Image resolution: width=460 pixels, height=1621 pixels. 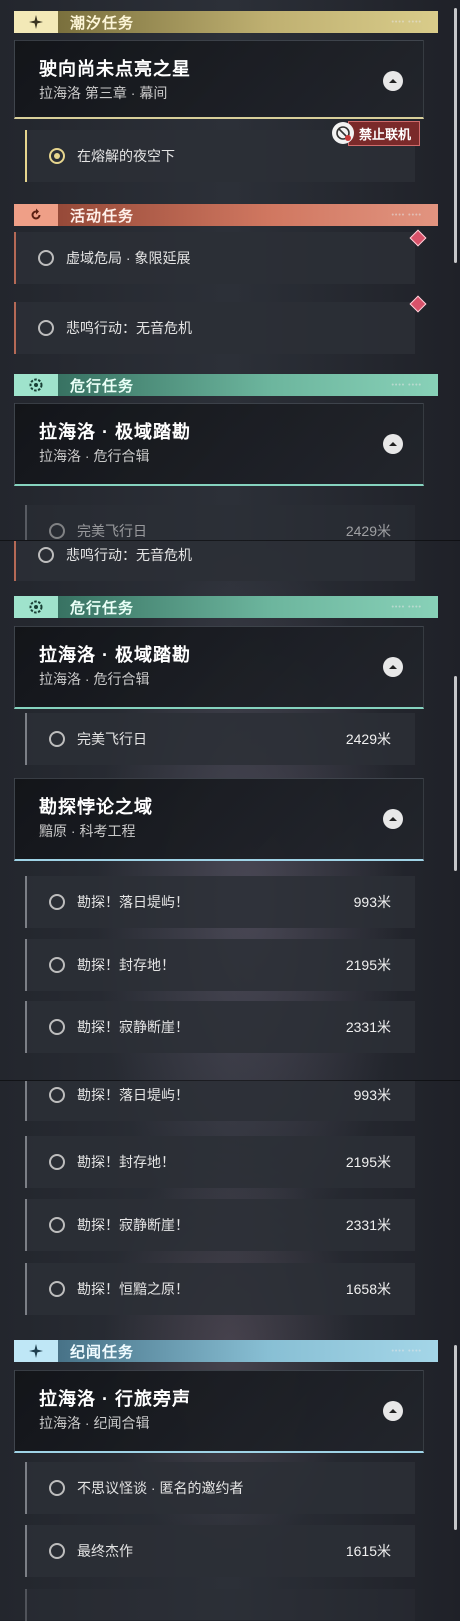 I want to click on mission-card-explore: 勘探悖论之域 黯原 · 科考工程, so click(x=219, y=819).